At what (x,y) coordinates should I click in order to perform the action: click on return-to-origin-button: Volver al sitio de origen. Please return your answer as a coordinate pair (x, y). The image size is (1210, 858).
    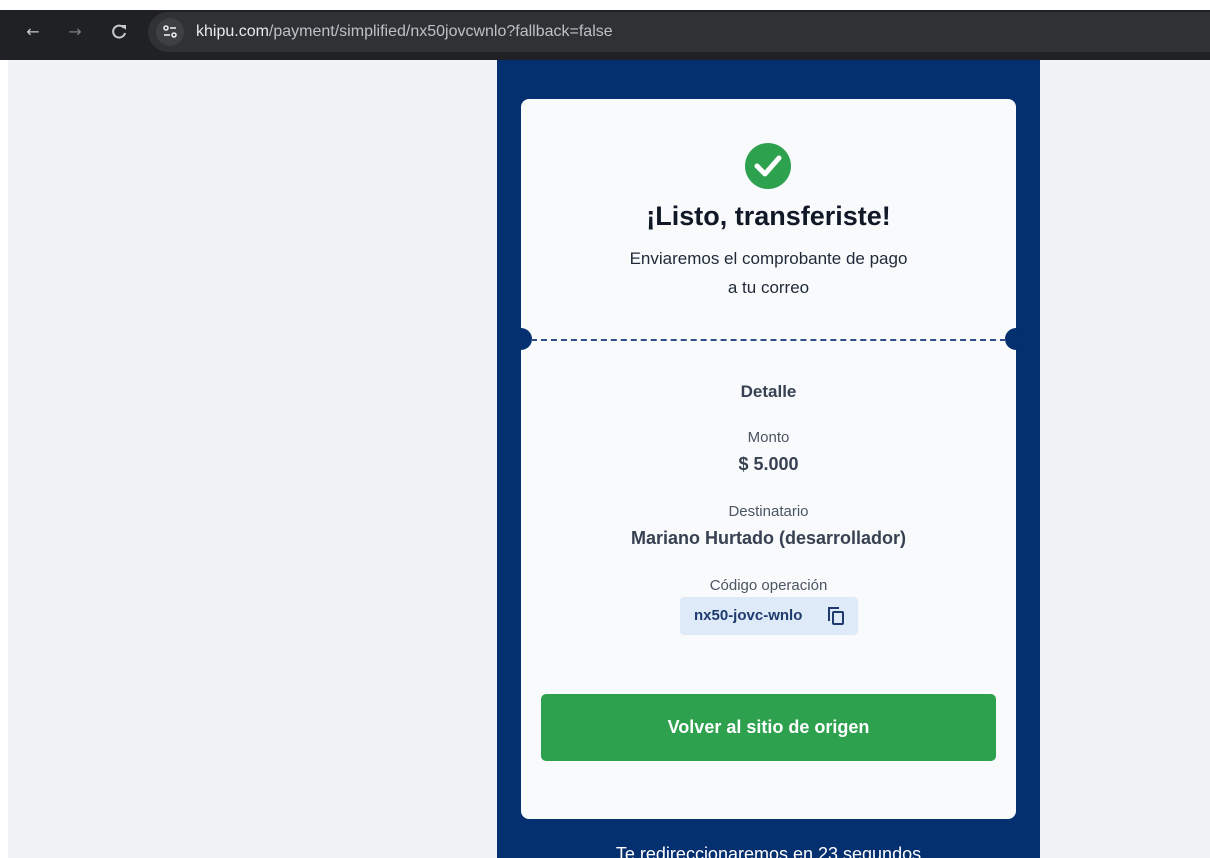
    Looking at the image, I should click on (768, 727).